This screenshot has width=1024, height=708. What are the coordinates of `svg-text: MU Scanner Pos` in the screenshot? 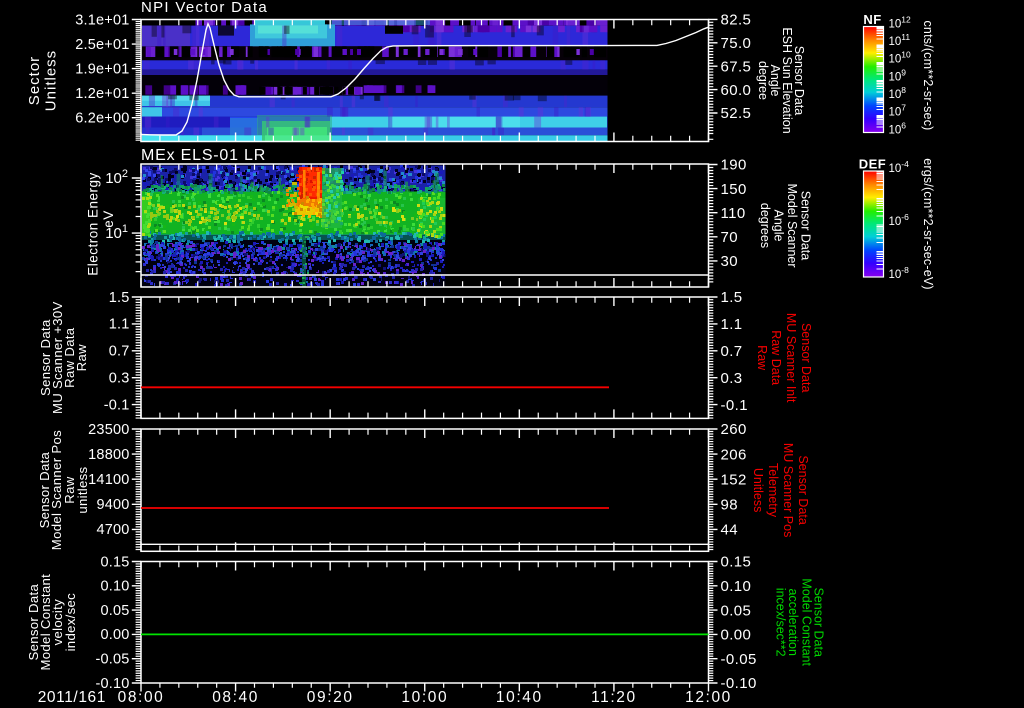 It's located at (788, 490).